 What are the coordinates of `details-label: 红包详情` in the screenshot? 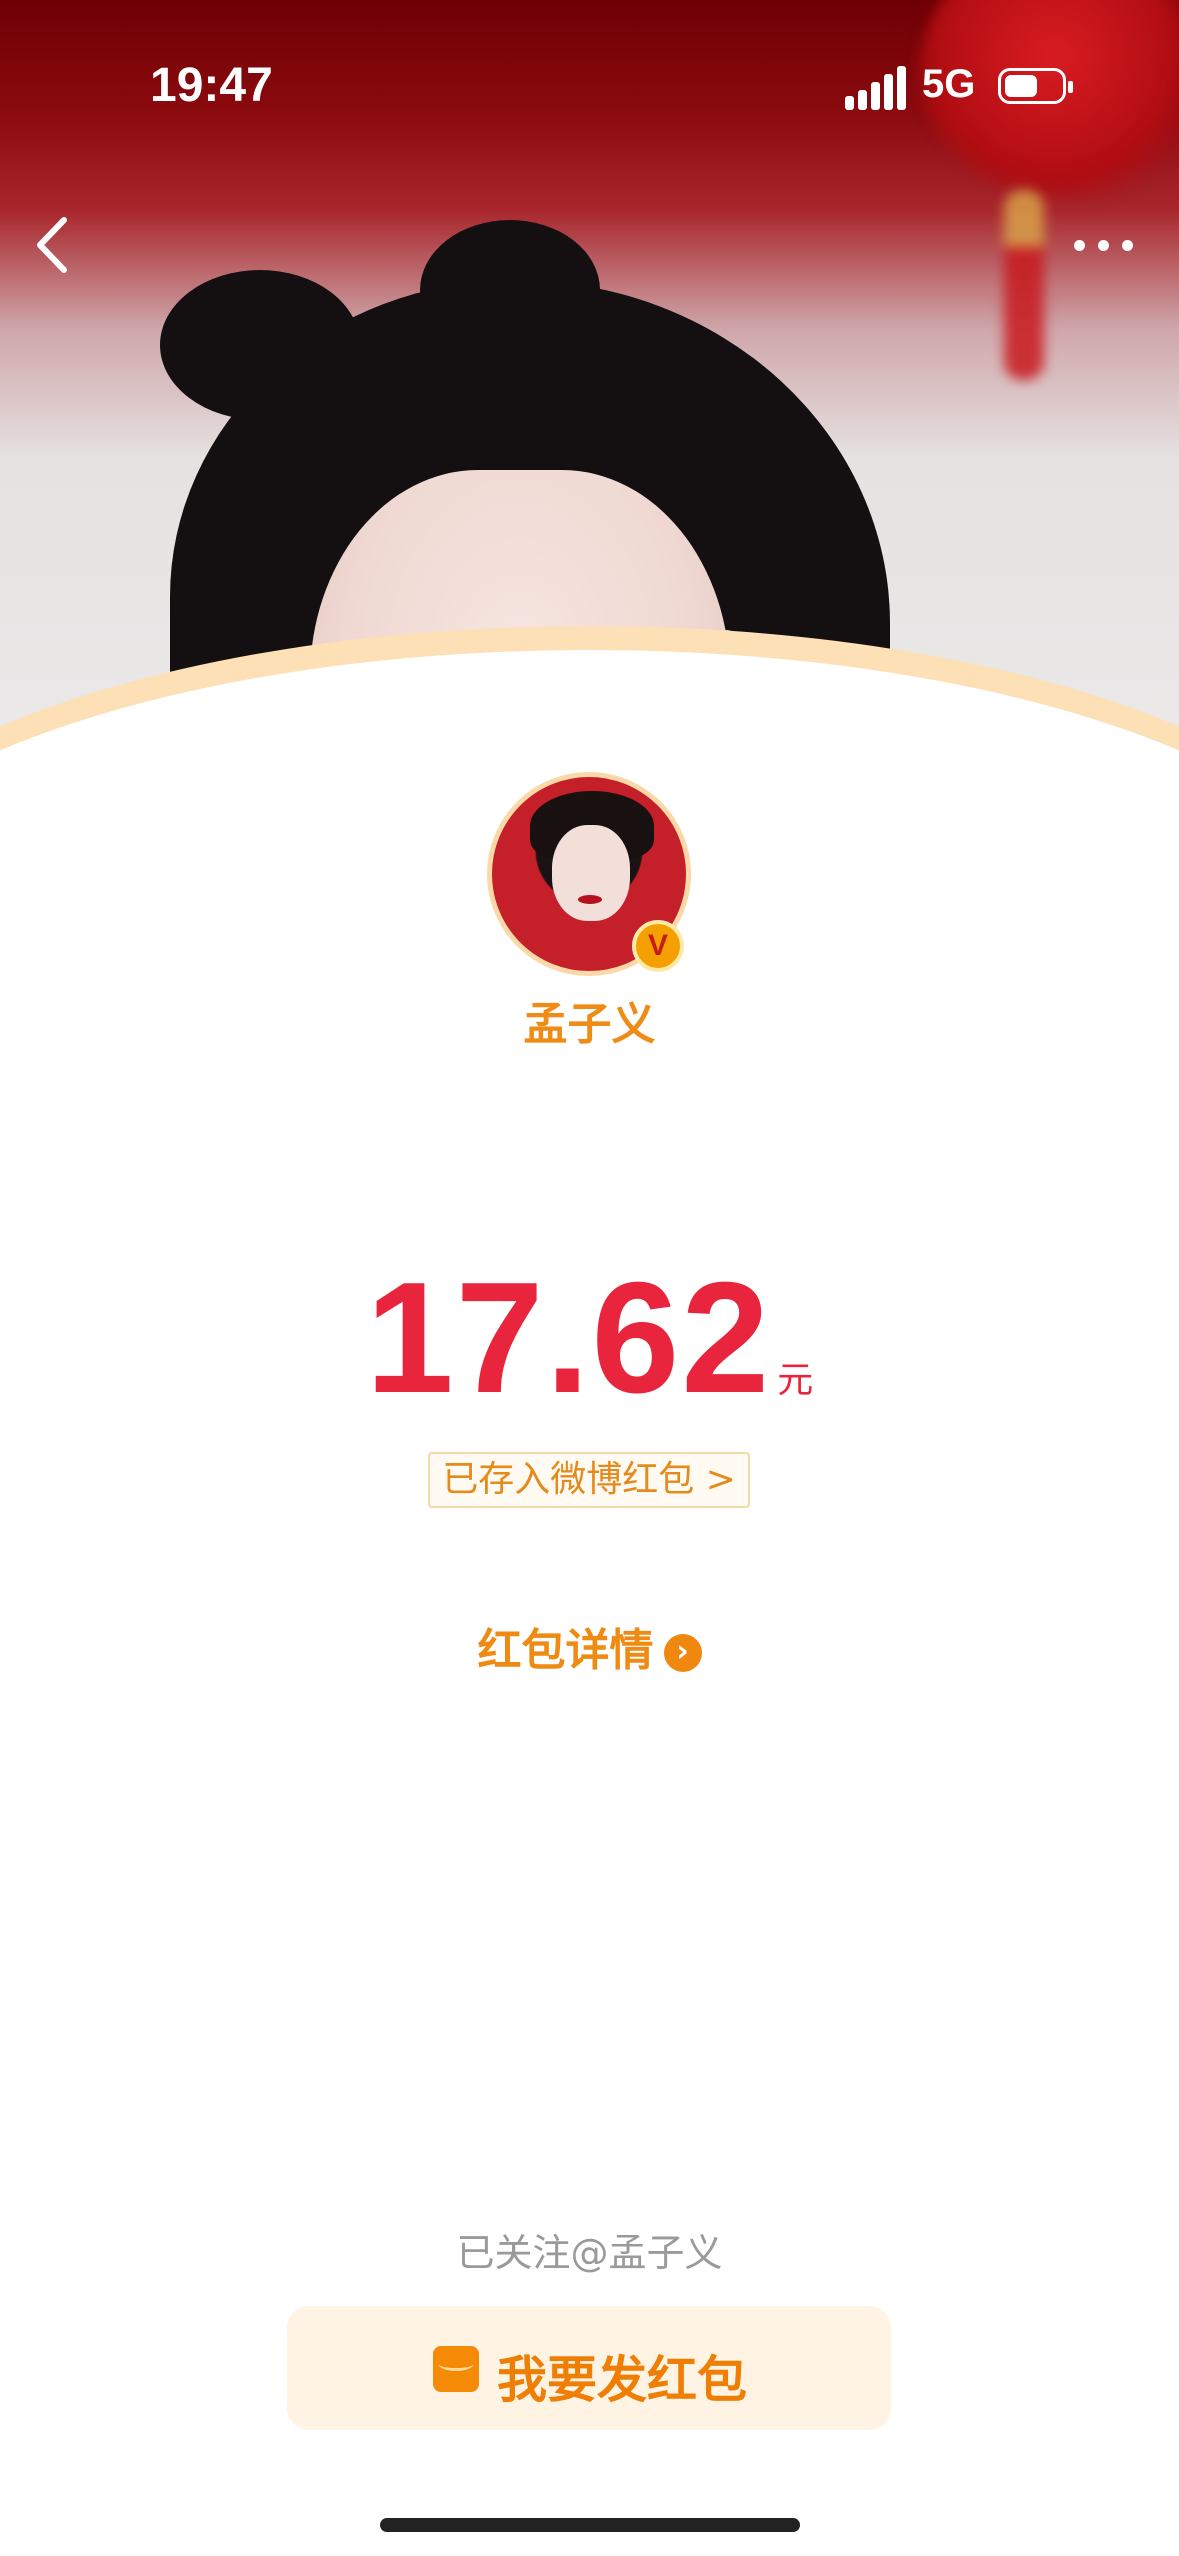 It's located at (565, 1650).